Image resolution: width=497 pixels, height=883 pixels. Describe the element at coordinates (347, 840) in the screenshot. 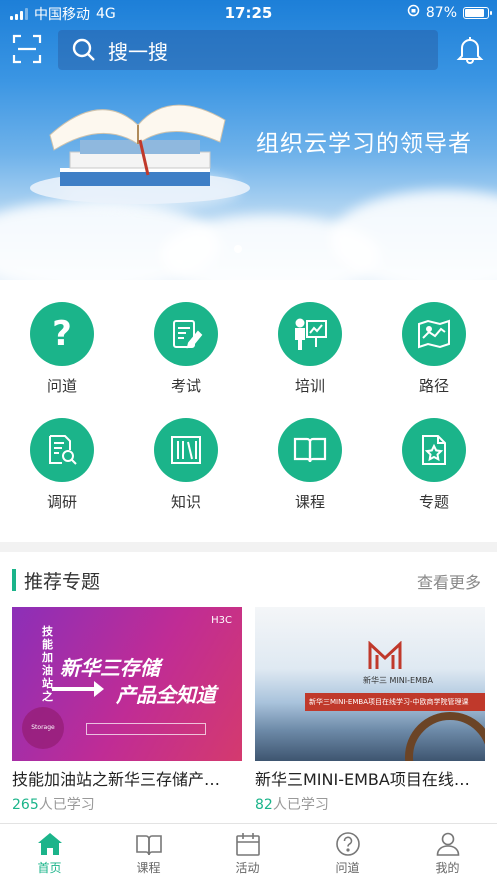

I see `question-circle-icon` at that location.